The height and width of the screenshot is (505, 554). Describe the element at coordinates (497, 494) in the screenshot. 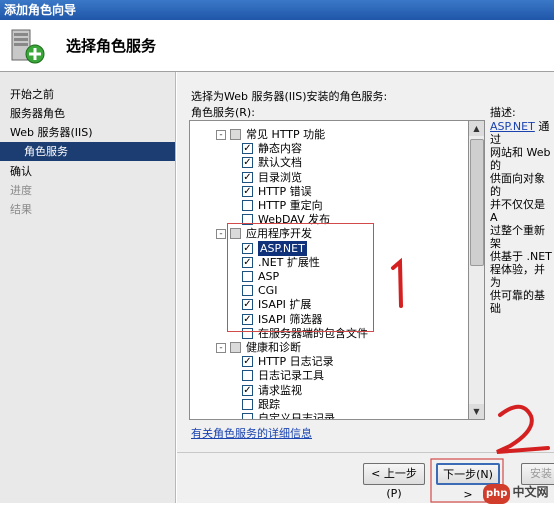

I see `php-logo: php` at that location.